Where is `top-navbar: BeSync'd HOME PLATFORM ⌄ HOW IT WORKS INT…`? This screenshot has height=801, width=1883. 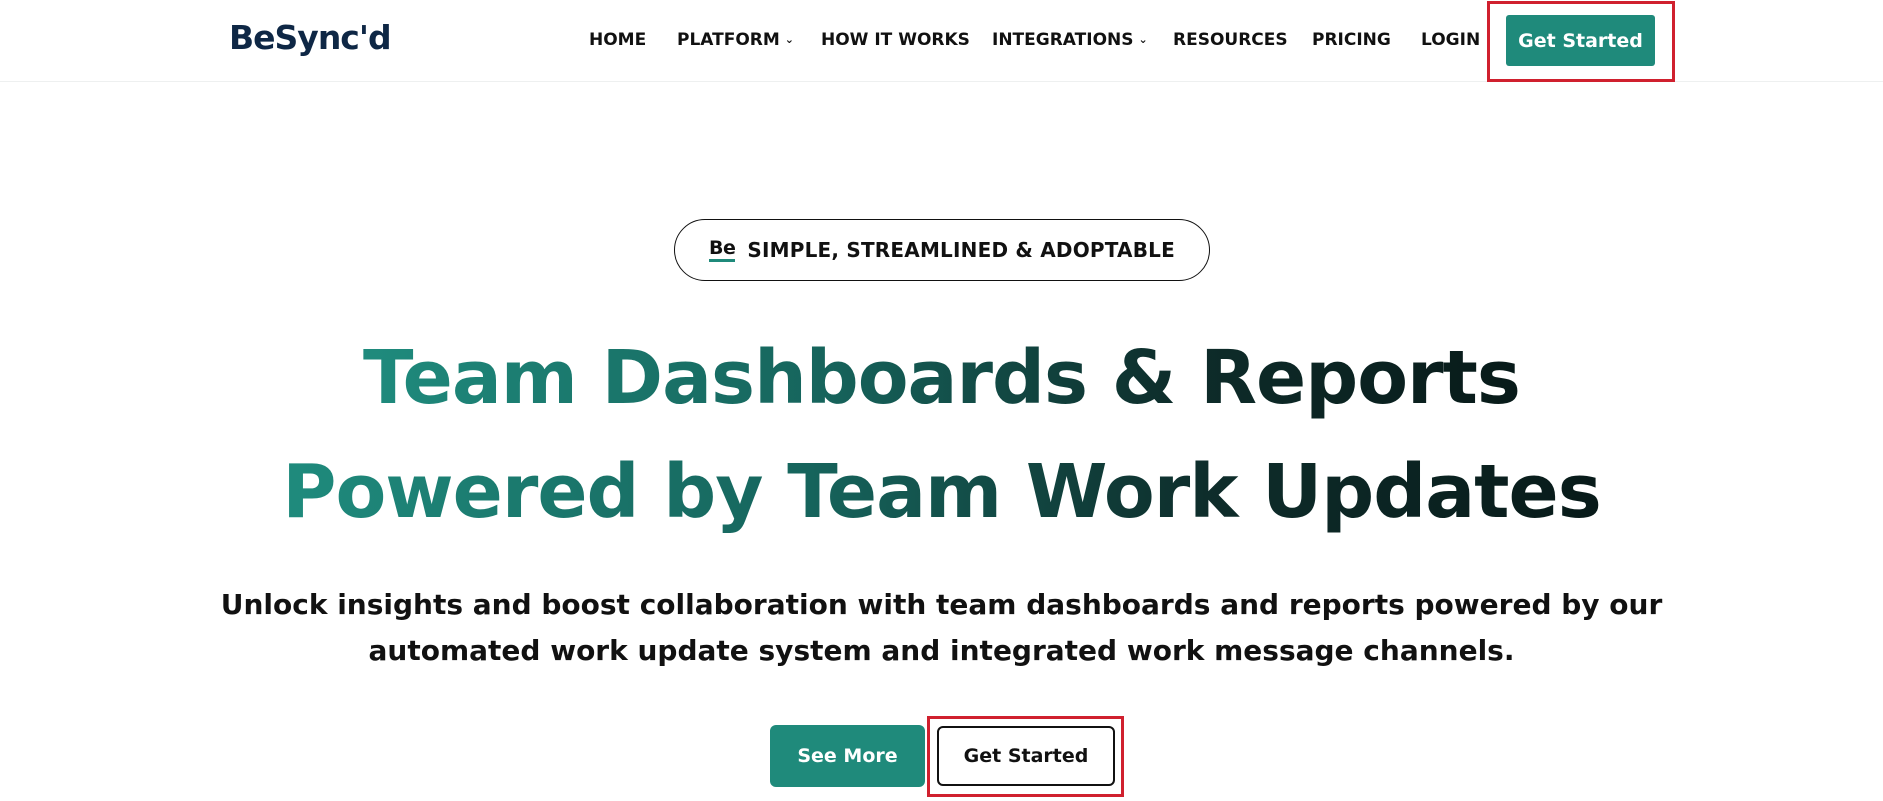 top-navbar: BeSync'd HOME PLATFORM ⌄ HOW IT WORKS INT… is located at coordinates (941, 41).